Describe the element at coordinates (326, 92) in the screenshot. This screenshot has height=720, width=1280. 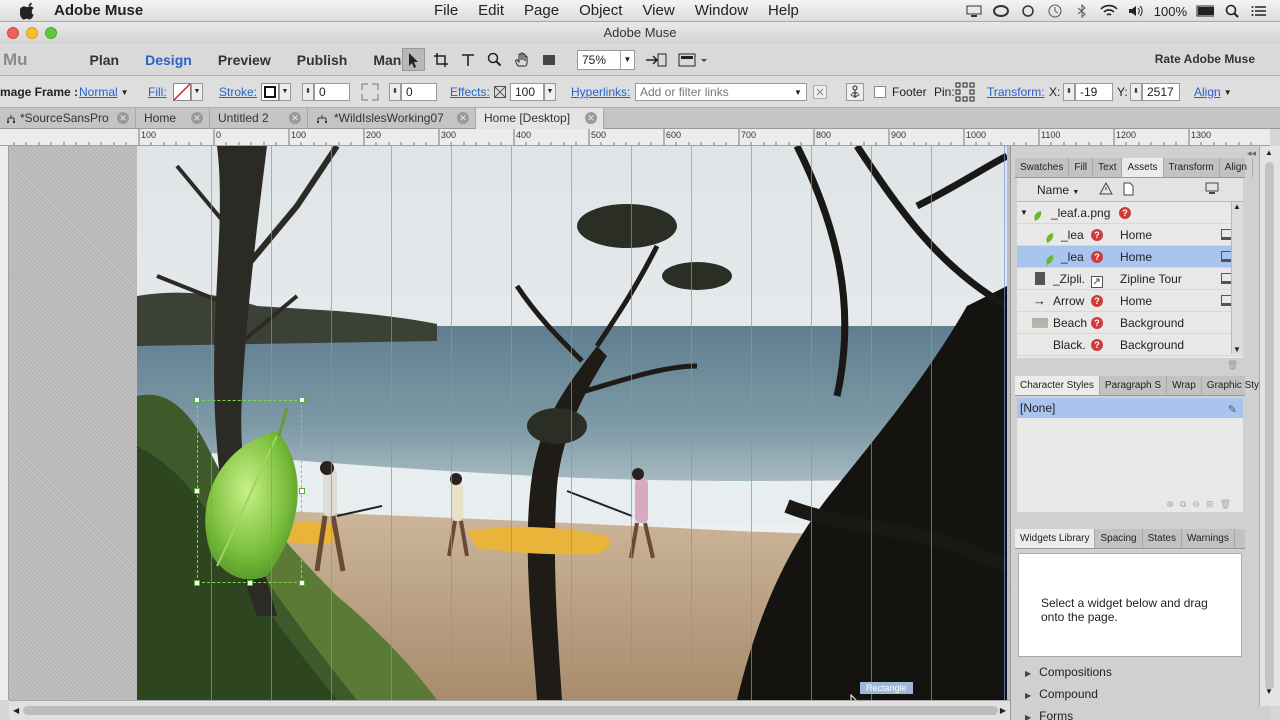
I see `stroke-width-field: ⬍ 0` at that location.